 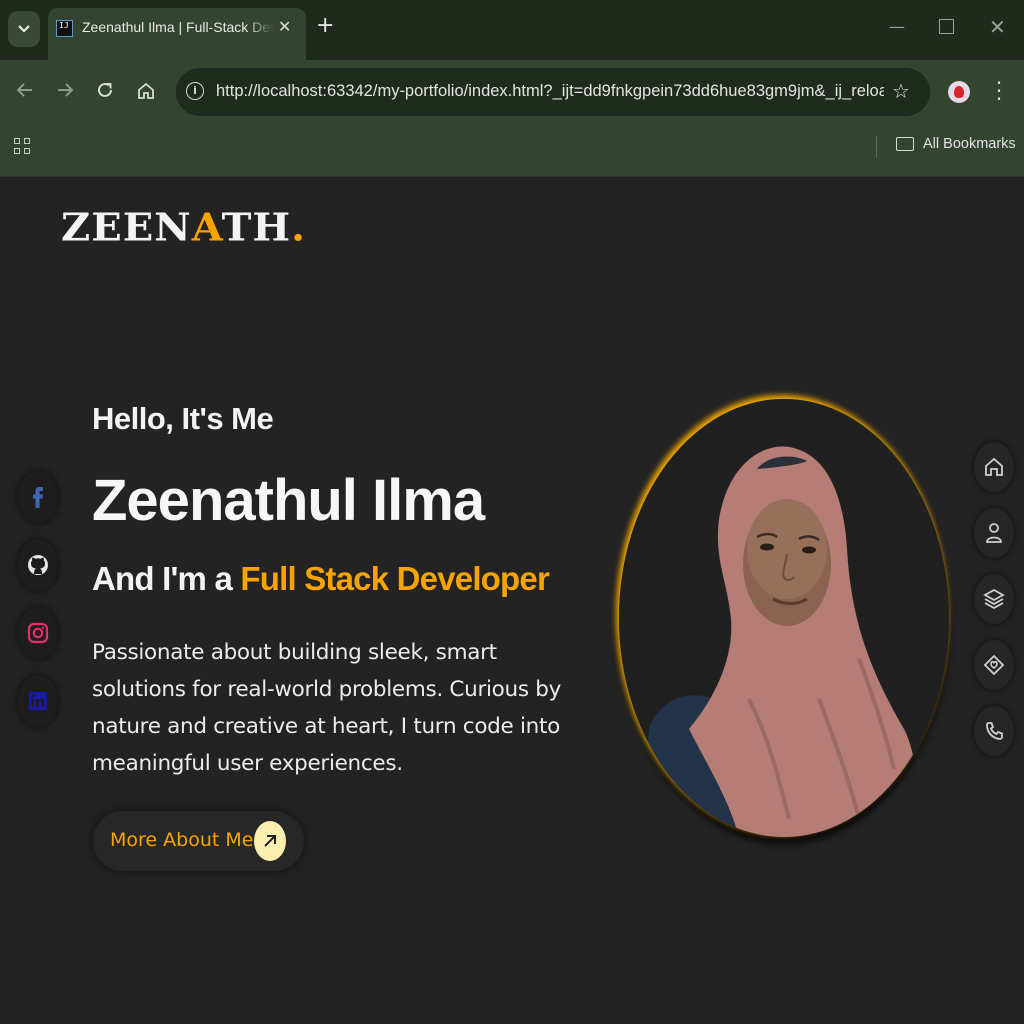 I want to click on maximize-icon, so click(x=946, y=26).